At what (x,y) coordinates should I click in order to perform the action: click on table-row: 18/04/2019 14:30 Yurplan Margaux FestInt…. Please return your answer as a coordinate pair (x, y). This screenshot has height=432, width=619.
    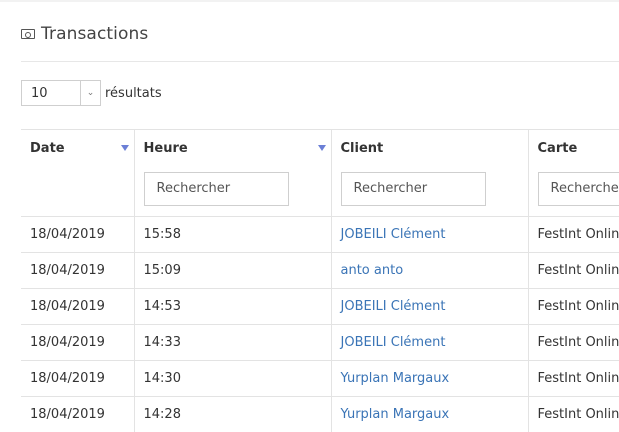
    Looking at the image, I should click on (320, 378).